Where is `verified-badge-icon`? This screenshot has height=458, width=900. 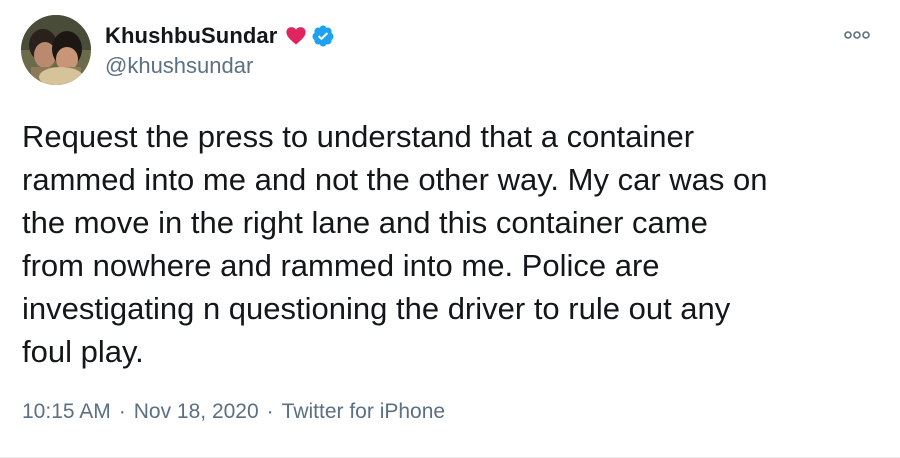 verified-badge-icon is located at coordinates (323, 36).